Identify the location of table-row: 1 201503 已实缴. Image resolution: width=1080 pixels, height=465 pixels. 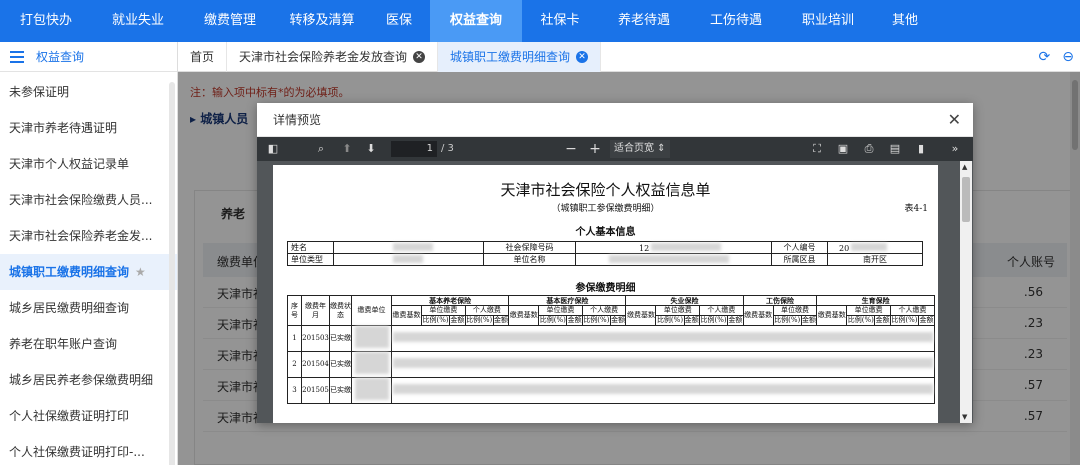
(611, 338).